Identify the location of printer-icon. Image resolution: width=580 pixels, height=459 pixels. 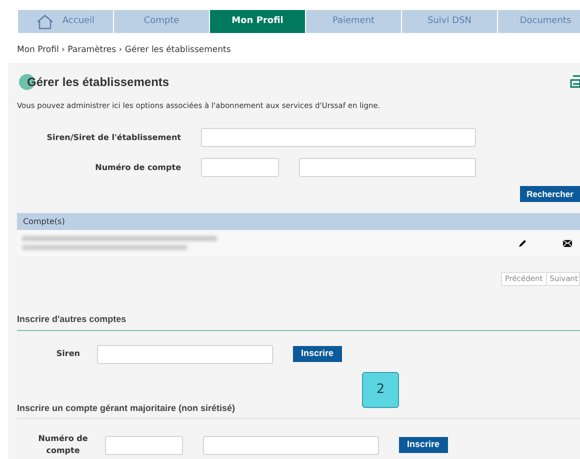
(575, 82).